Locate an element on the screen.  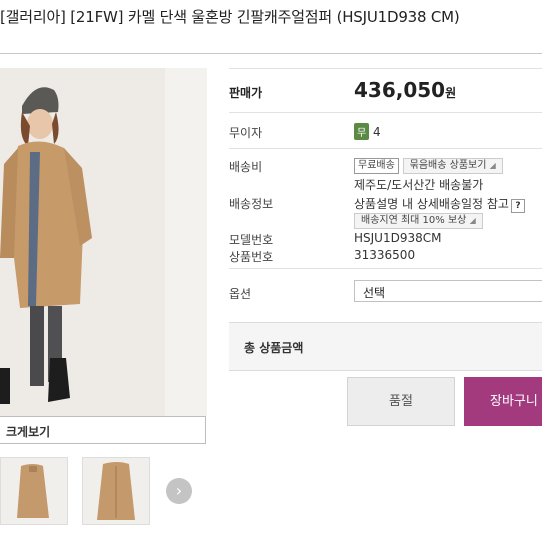
cart-button: 장바구니 is located at coordinates (503, 401).